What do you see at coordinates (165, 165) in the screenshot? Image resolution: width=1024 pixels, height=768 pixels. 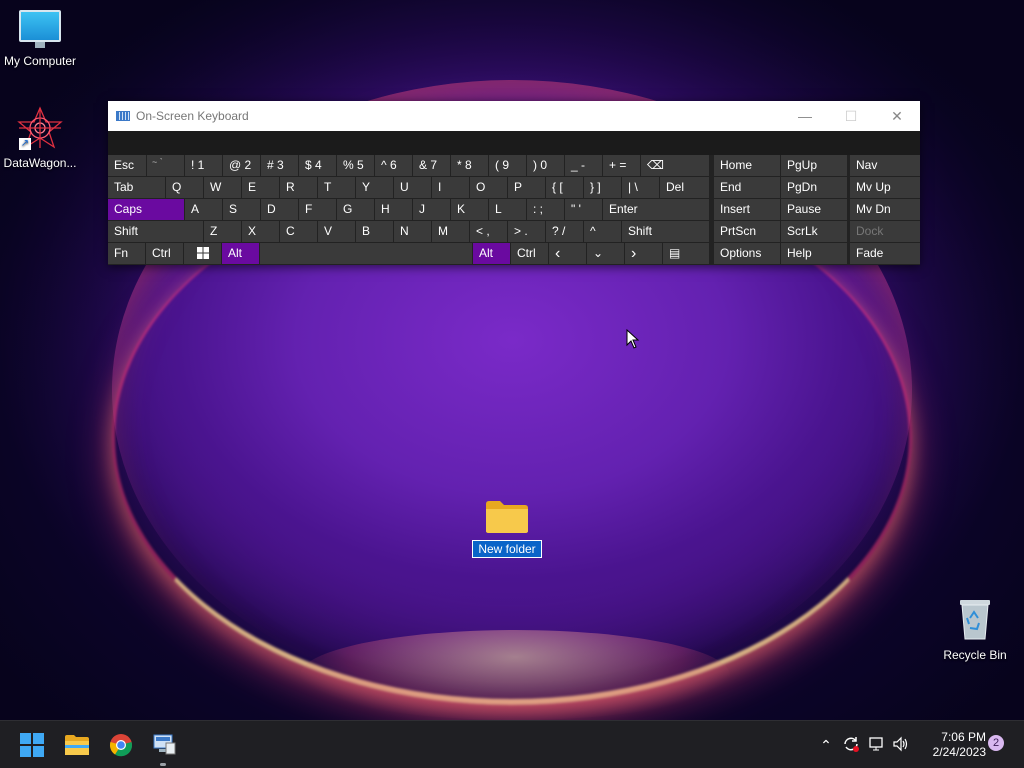 I see `key-tilde: ~ `` at bounding box center [165, 165].